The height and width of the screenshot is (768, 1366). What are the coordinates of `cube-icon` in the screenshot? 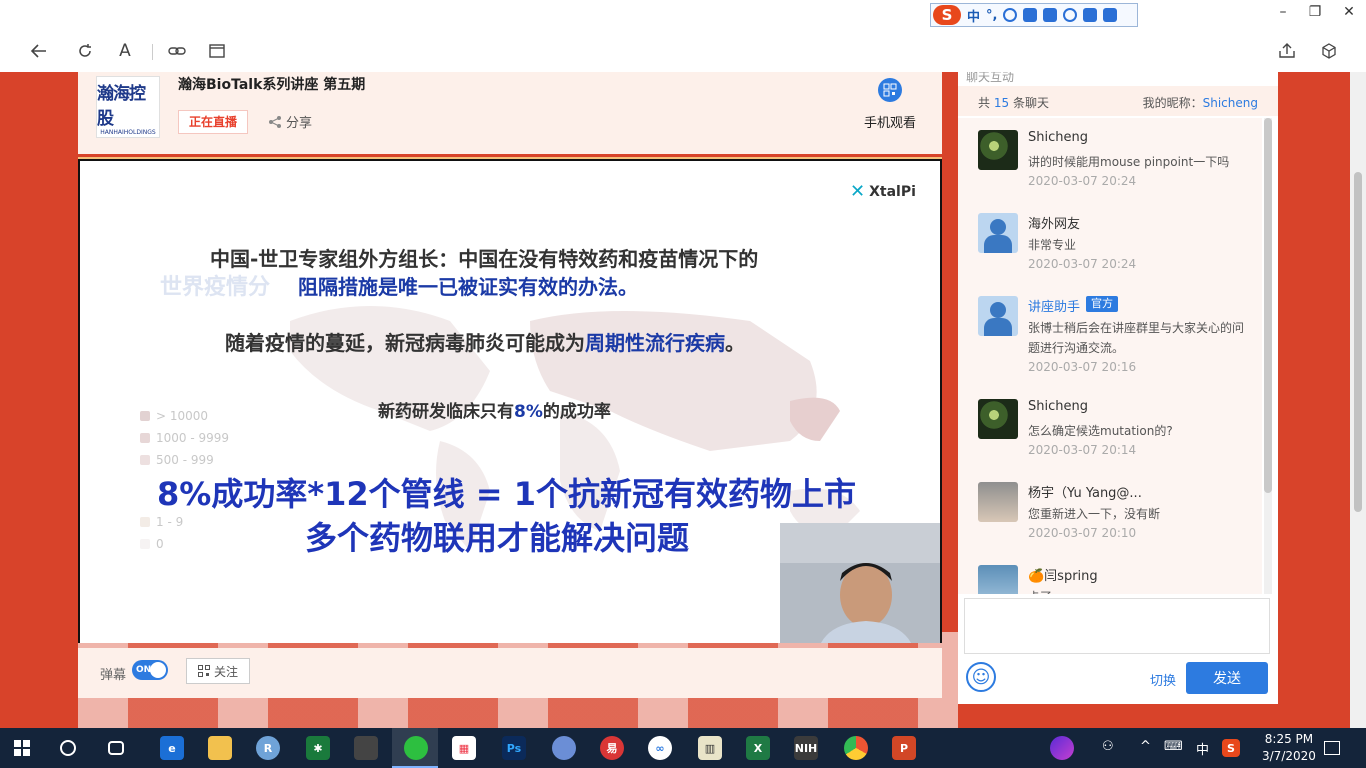 It's located at (1329, 51).